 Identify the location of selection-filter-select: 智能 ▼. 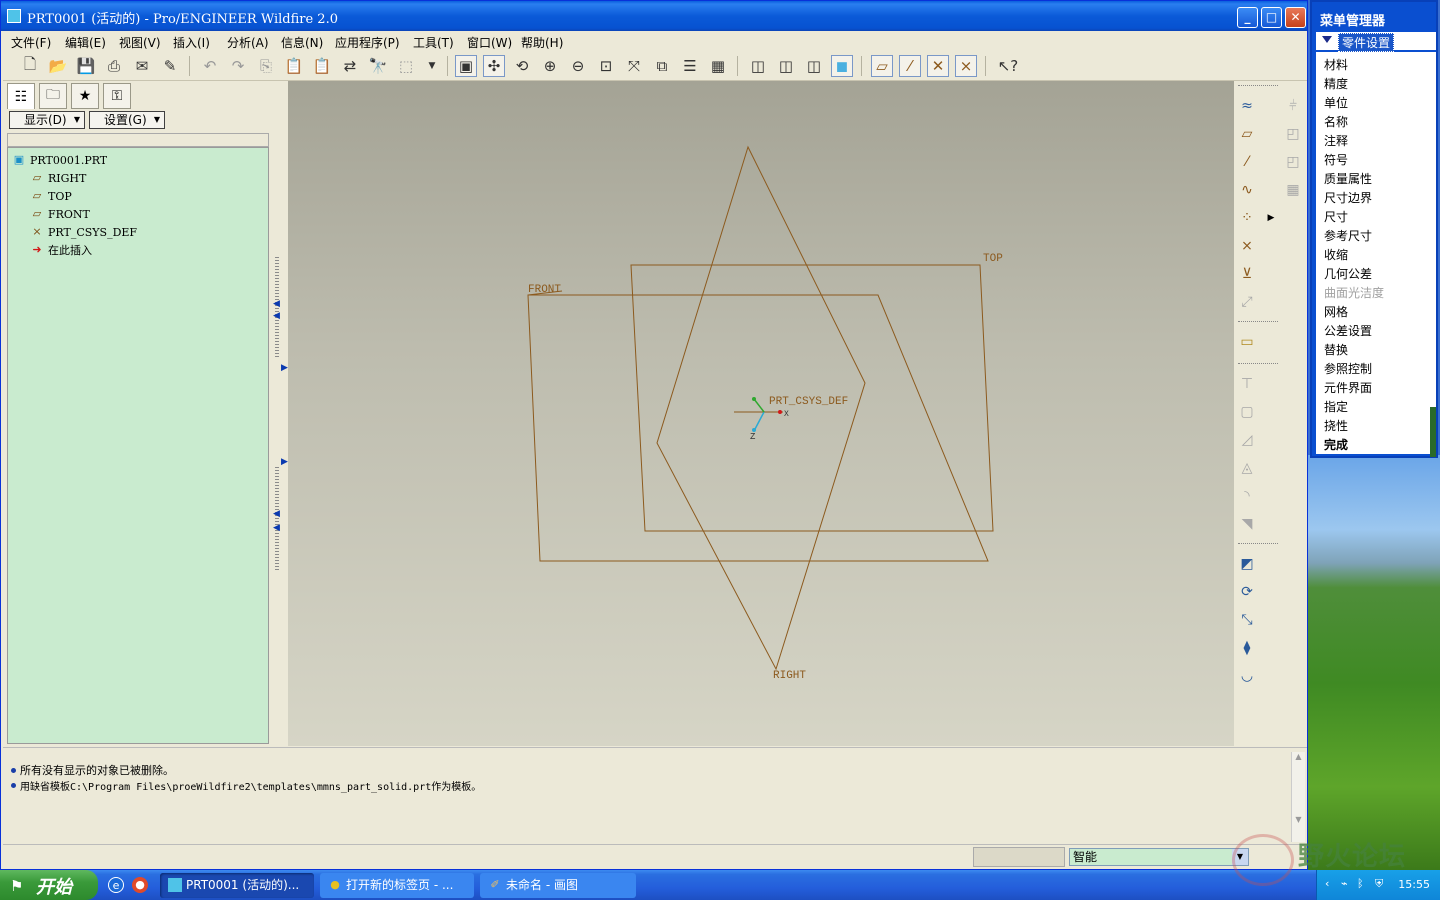
(1159, 857).